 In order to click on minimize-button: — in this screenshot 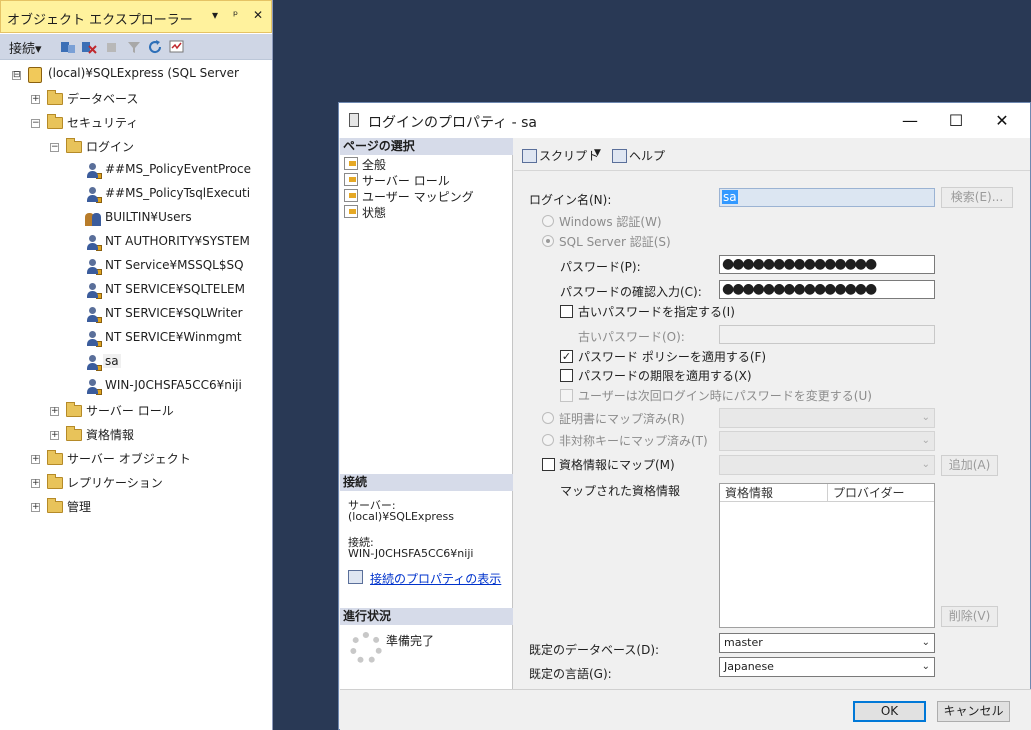, I will do `click(910, 121)`.